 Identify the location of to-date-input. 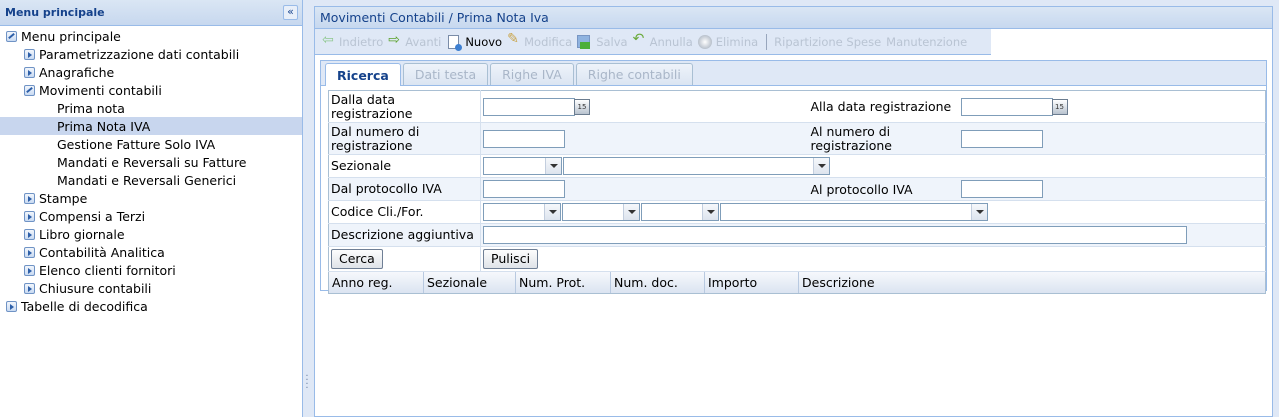
(1006, 106).